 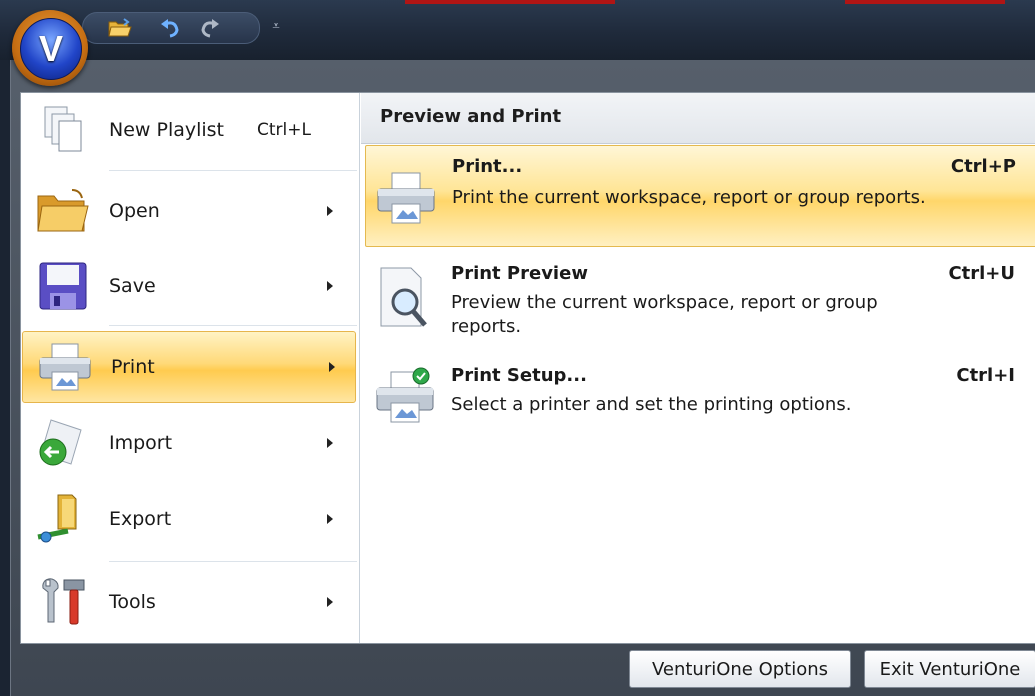 What do you see at coordinates (740, 669) in the screenshot?
I see `options-button: VenturiOne Options` at bounding box center [740, 669].